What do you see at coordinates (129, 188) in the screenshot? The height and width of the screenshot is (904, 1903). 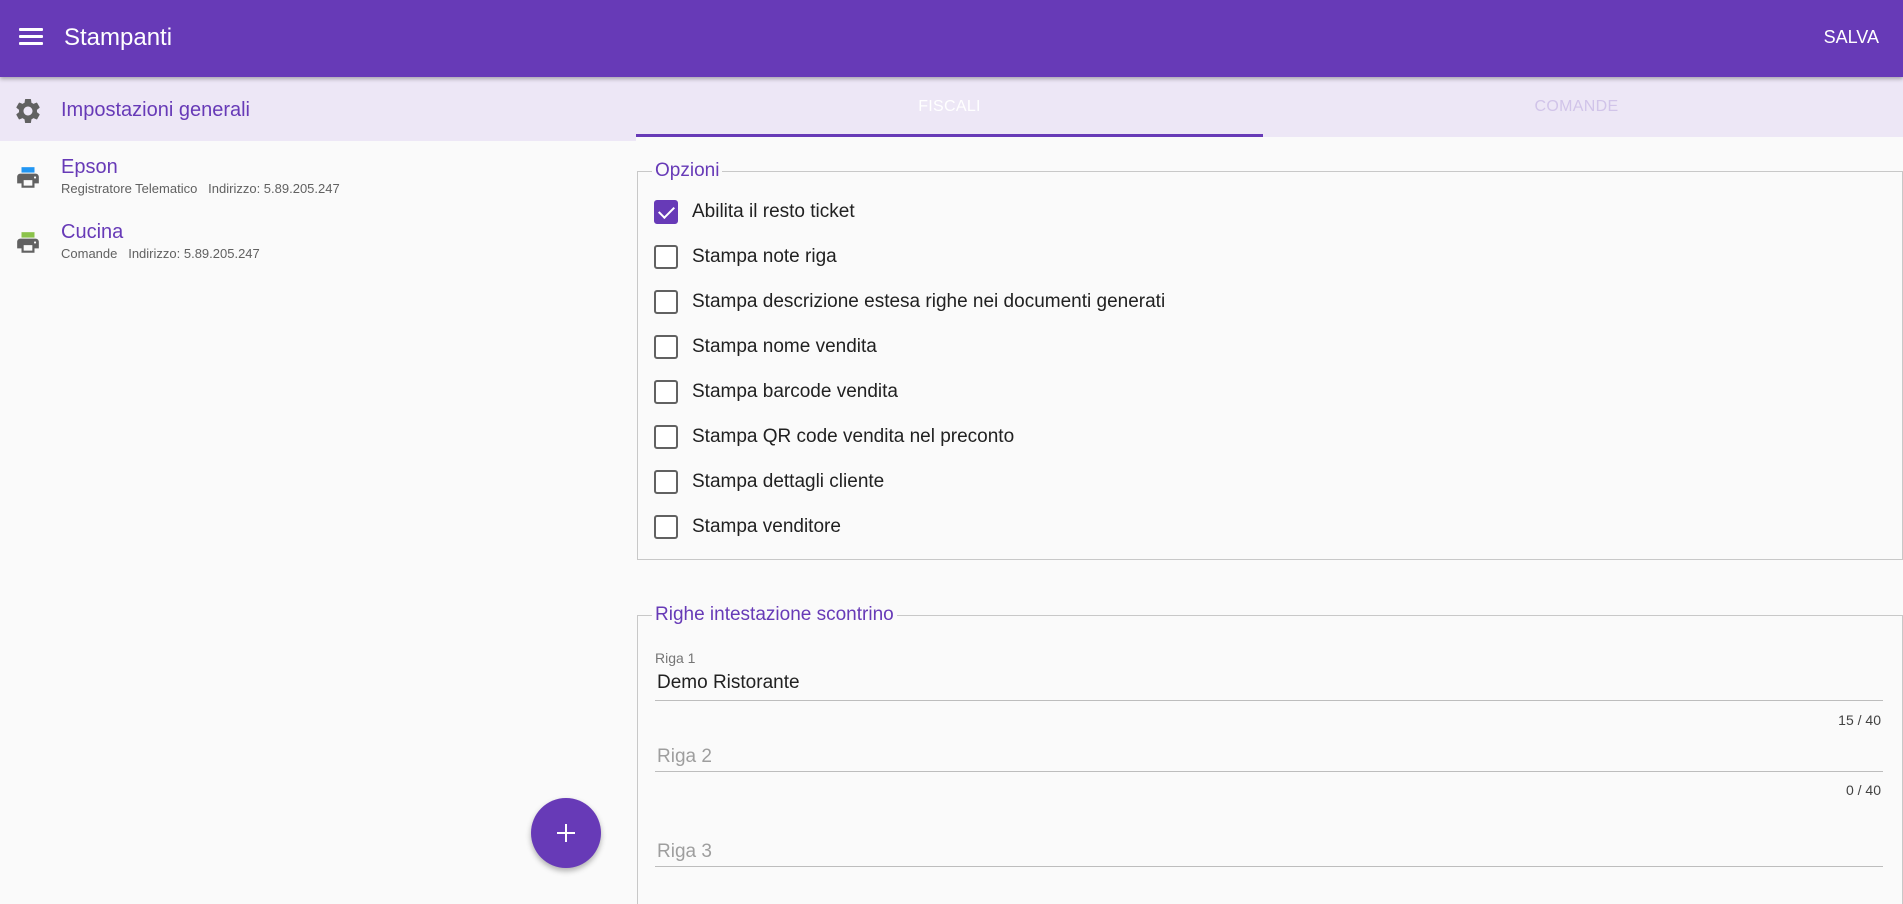 I see `printer-type: Registratore Telematico` at bounding box center [129, 188].